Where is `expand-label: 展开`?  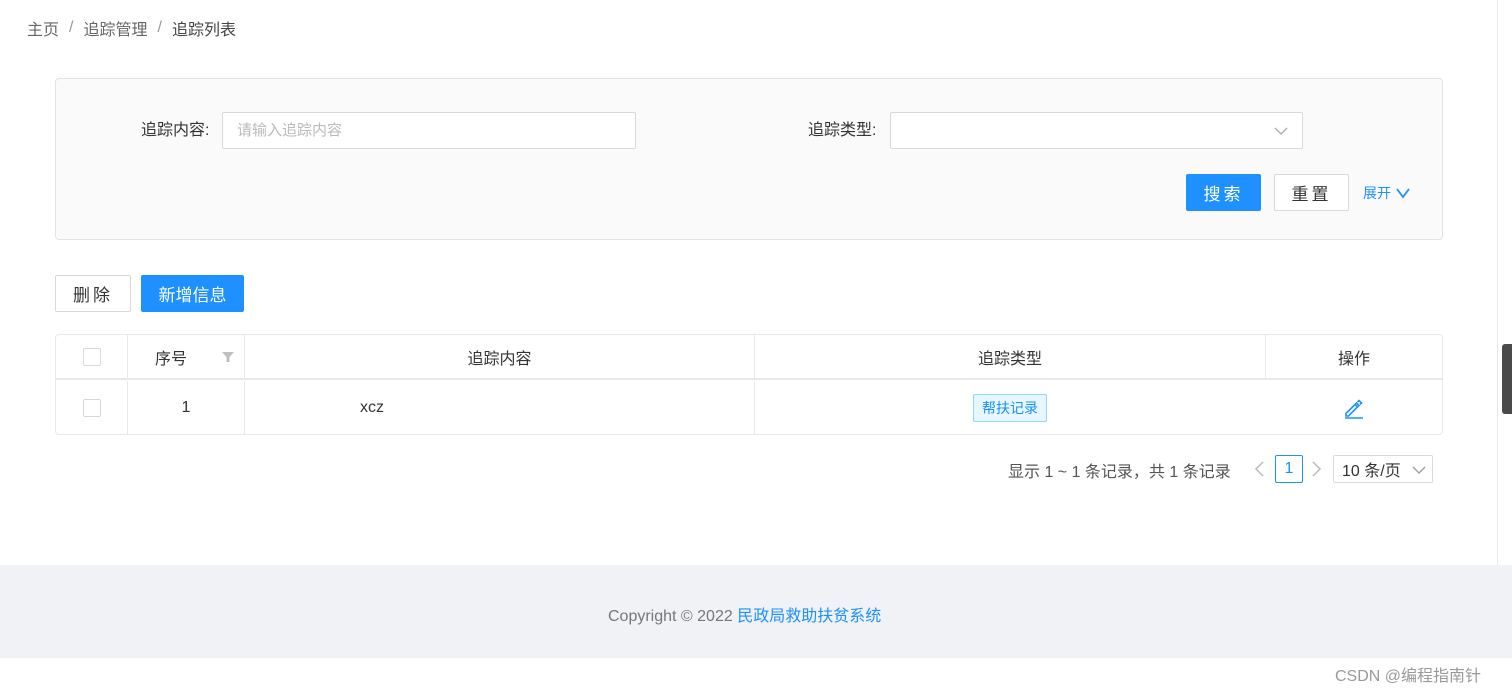
expand-label: 展开 is located at coordinates (1377, 193).